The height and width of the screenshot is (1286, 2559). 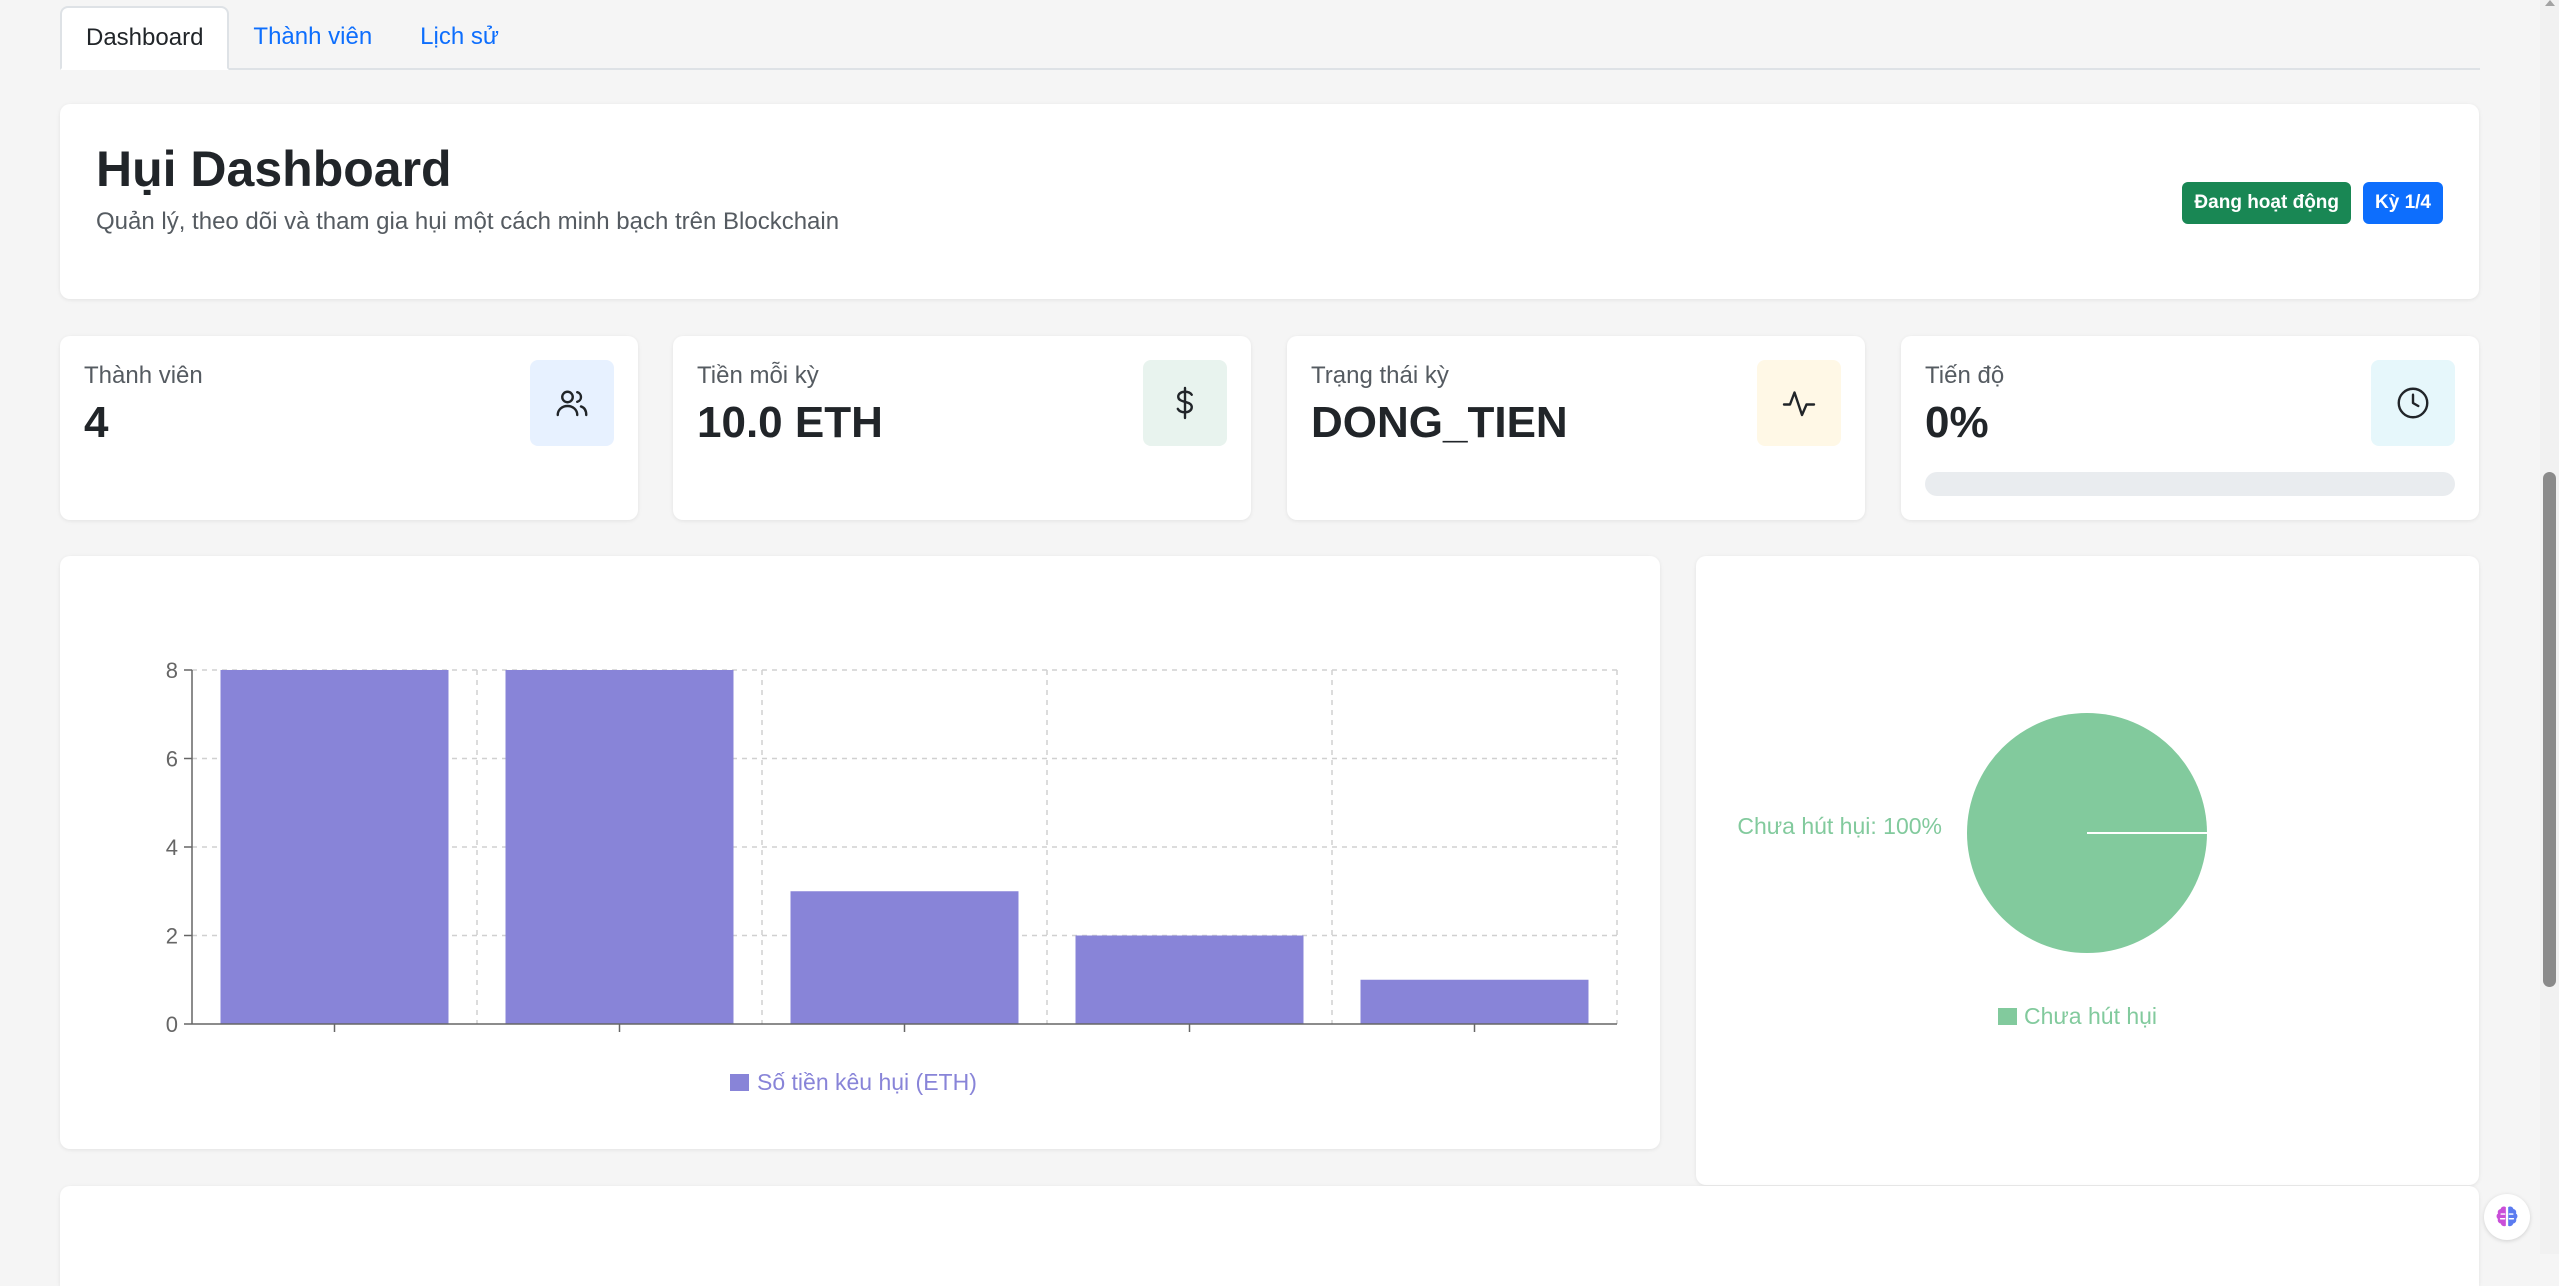 What do you see at coordinates (790, 422) in the screenshot?
I see `stat-value: 10.0 ETH` at bounding box center [790, 422].